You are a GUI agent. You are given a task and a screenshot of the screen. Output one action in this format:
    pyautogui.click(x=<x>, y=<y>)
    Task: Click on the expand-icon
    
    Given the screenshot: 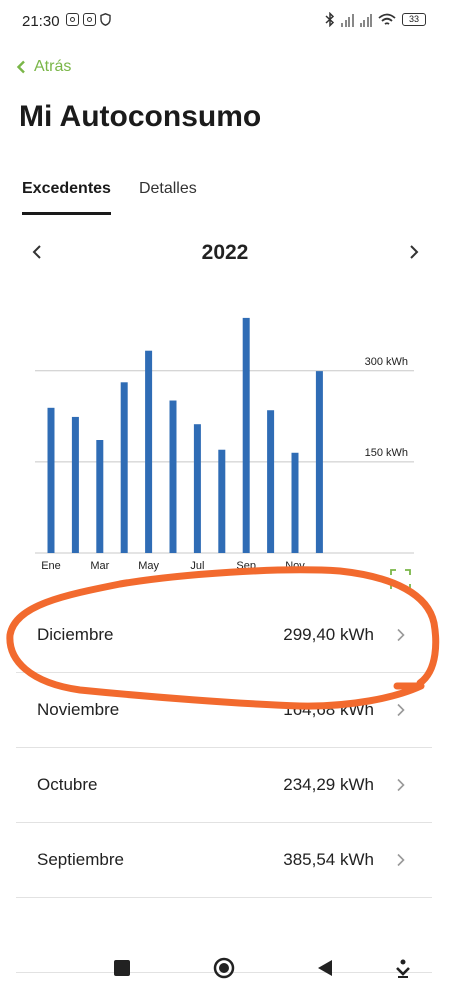 What is the action you would take?
    pyautogui.click(x=400, y=579)
    